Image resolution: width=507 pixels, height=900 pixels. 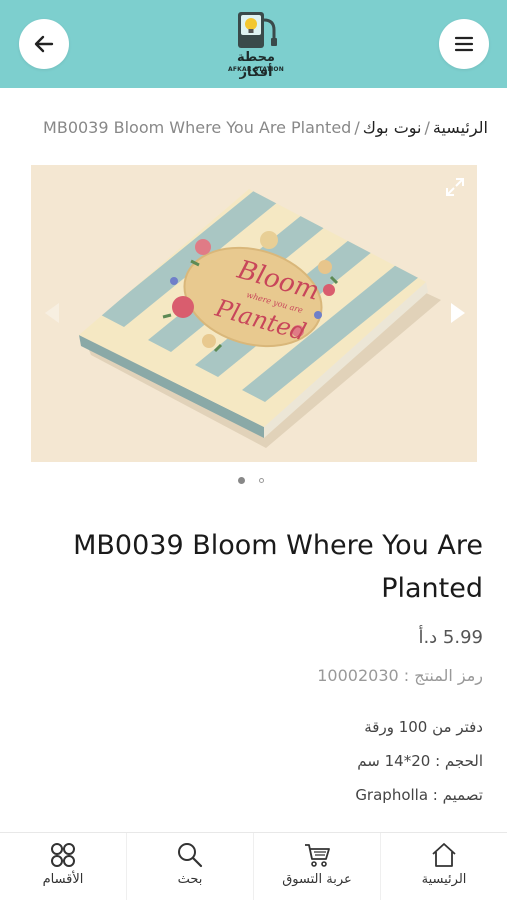 I want to click on product-spec-size: الحجم : 20*14 سم, so click(x=420, y=761).